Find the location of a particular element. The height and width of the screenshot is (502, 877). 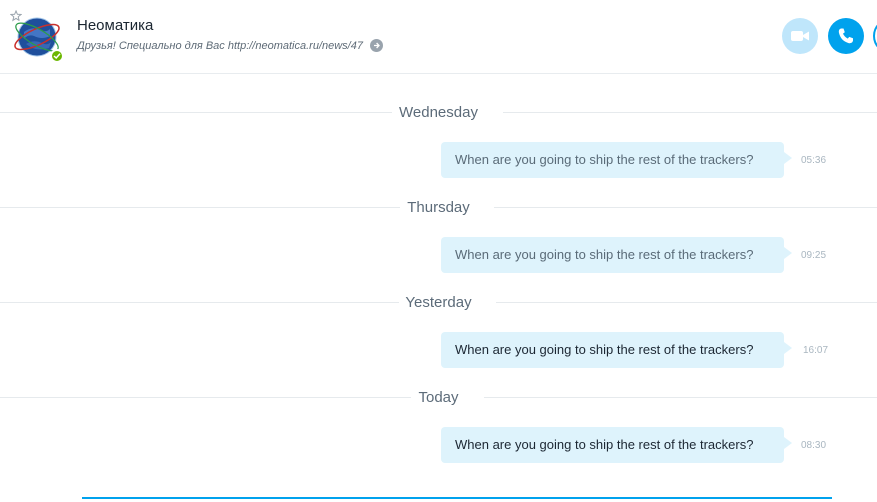

date-label: Today is located at coordinates (438, 397).